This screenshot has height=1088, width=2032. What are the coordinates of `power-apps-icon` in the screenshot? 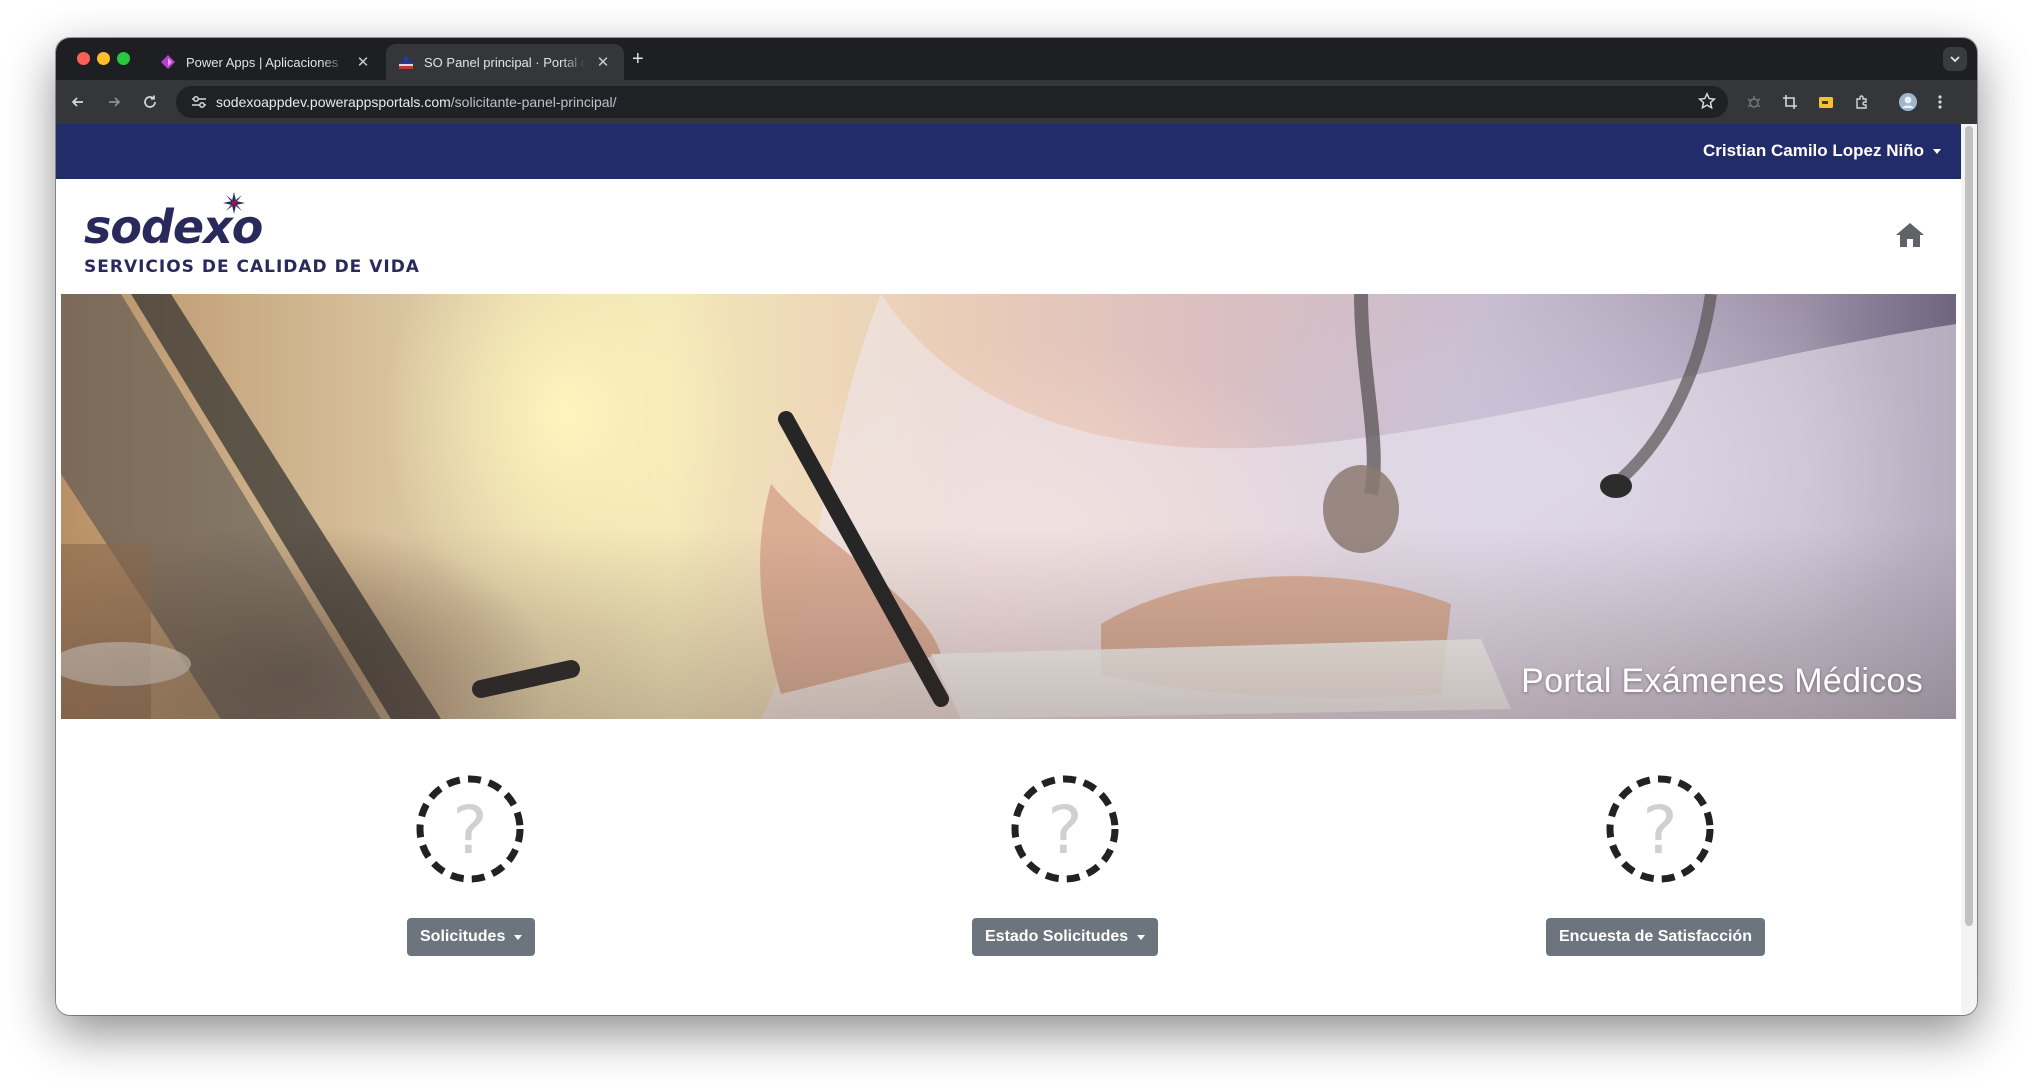 It's located at (168, 62).